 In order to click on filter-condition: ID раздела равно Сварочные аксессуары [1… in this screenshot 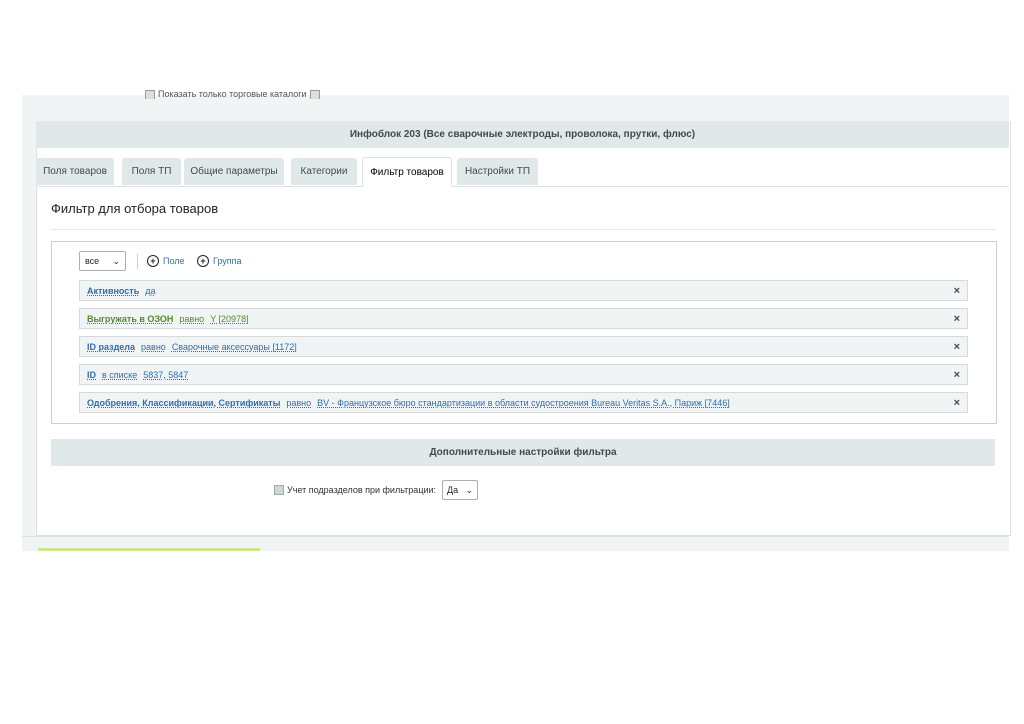, I will do `click(523, 346)`.